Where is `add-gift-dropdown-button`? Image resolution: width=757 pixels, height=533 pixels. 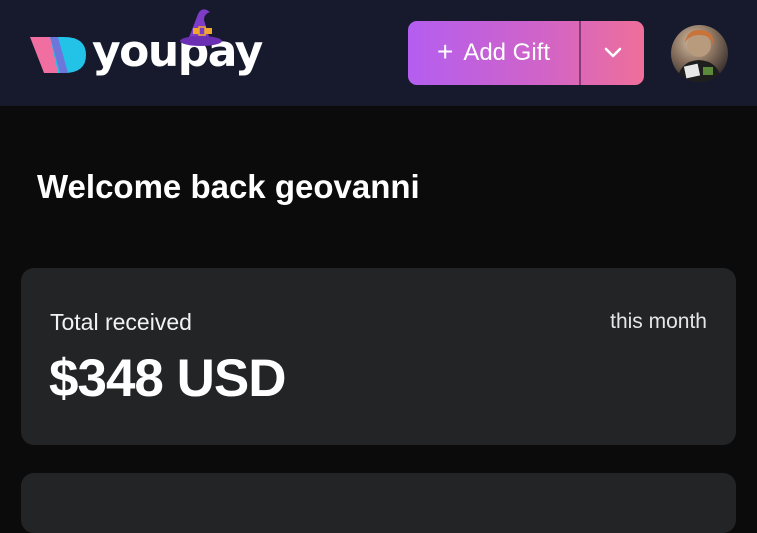
add-gift-dropdown-button is located at coordinates (612, 53).